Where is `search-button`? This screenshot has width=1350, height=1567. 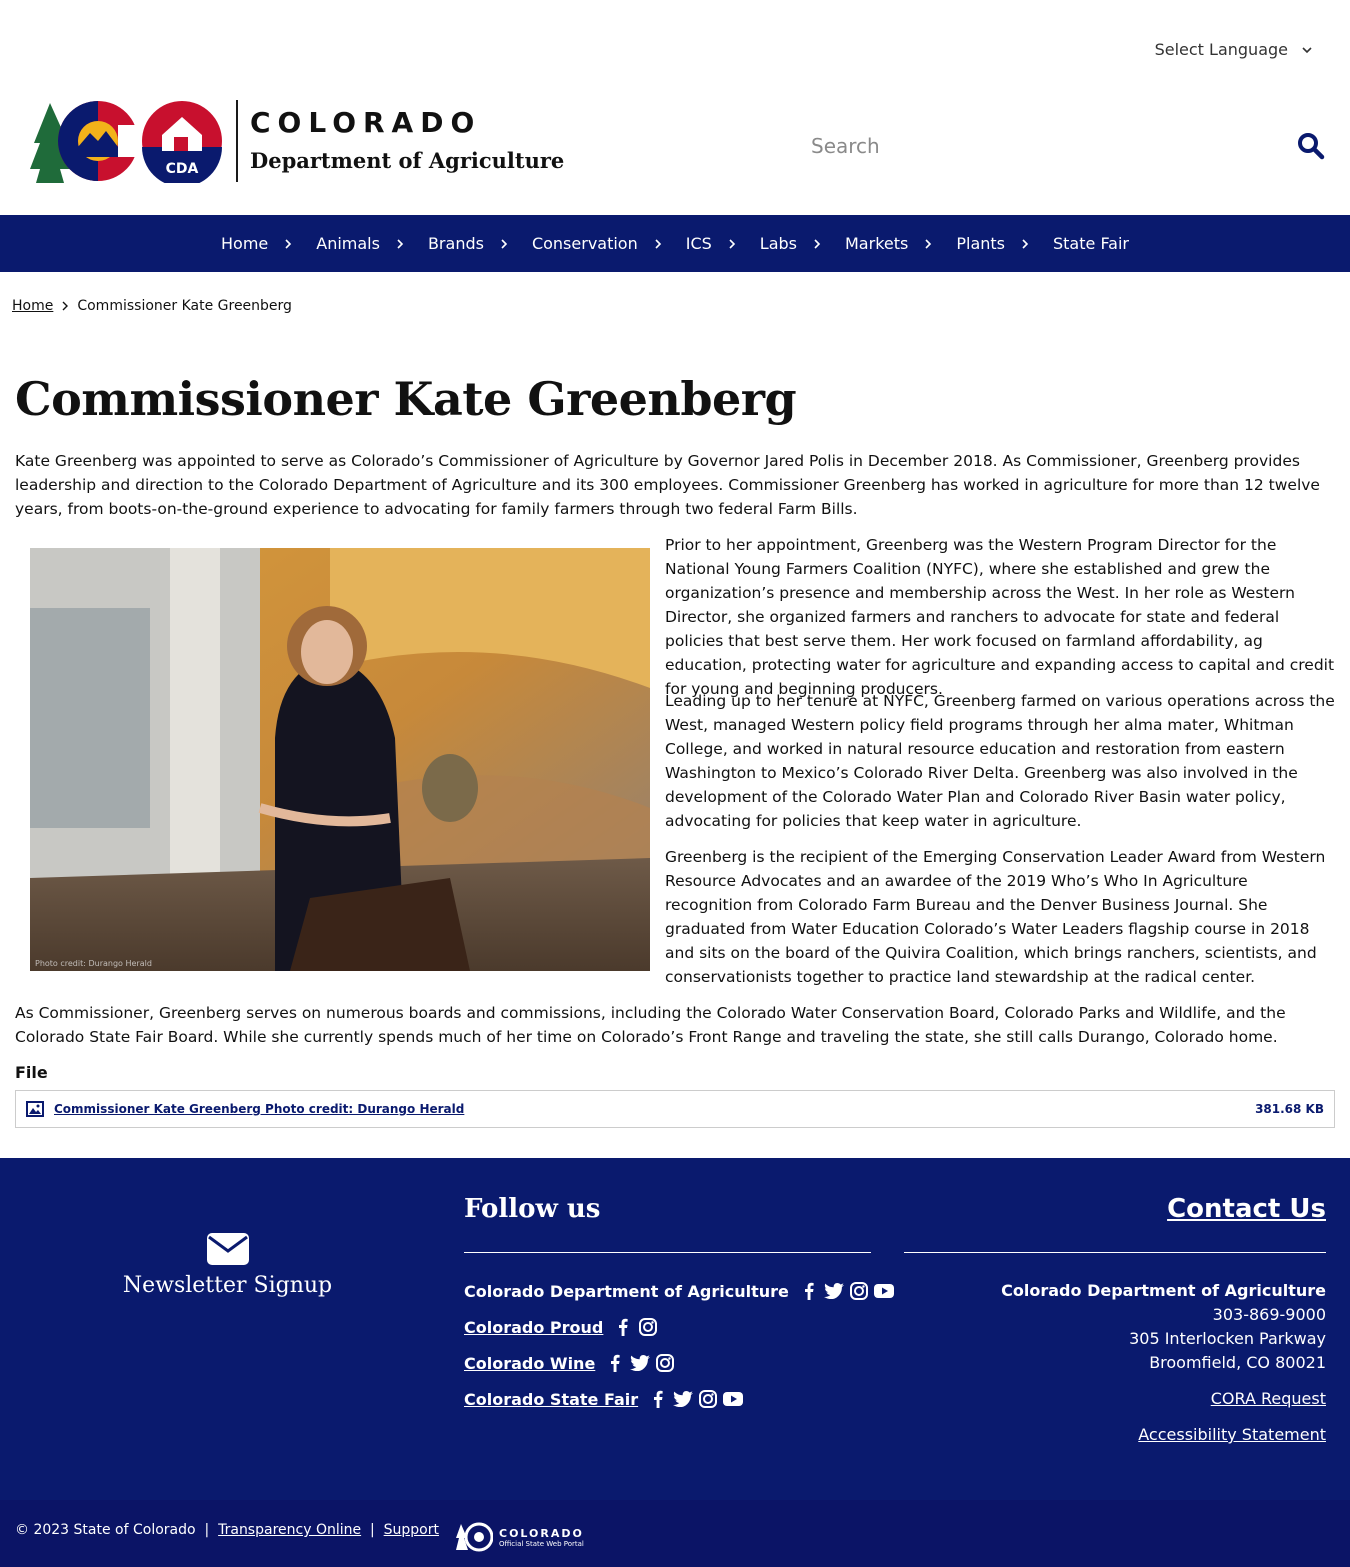
search-button is located at coordinates (1311, 146).